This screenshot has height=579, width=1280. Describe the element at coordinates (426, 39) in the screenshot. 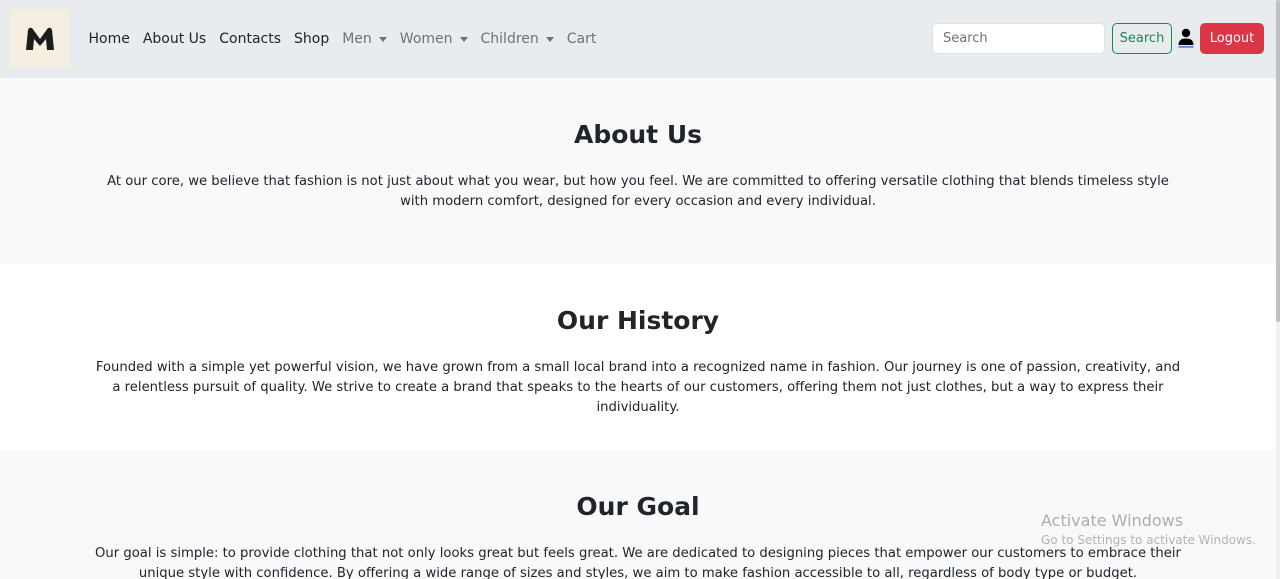

I see `nav-link-label: Women` at that location.